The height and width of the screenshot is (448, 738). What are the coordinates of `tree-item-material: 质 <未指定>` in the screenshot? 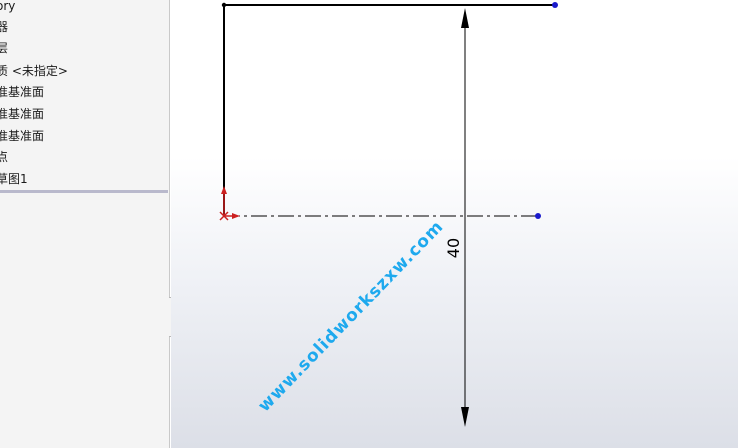 It's located at (34, 71).